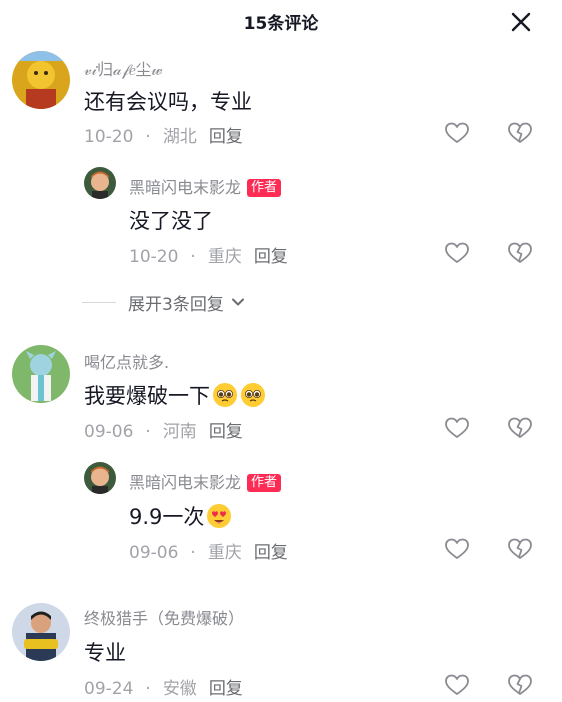 This screenshot has width=562, height=702. What do you see at coordinates (126, 361) in the screenshot?
I see `comment-author: 喝亿点就多.` at bounding box center [126, 361].